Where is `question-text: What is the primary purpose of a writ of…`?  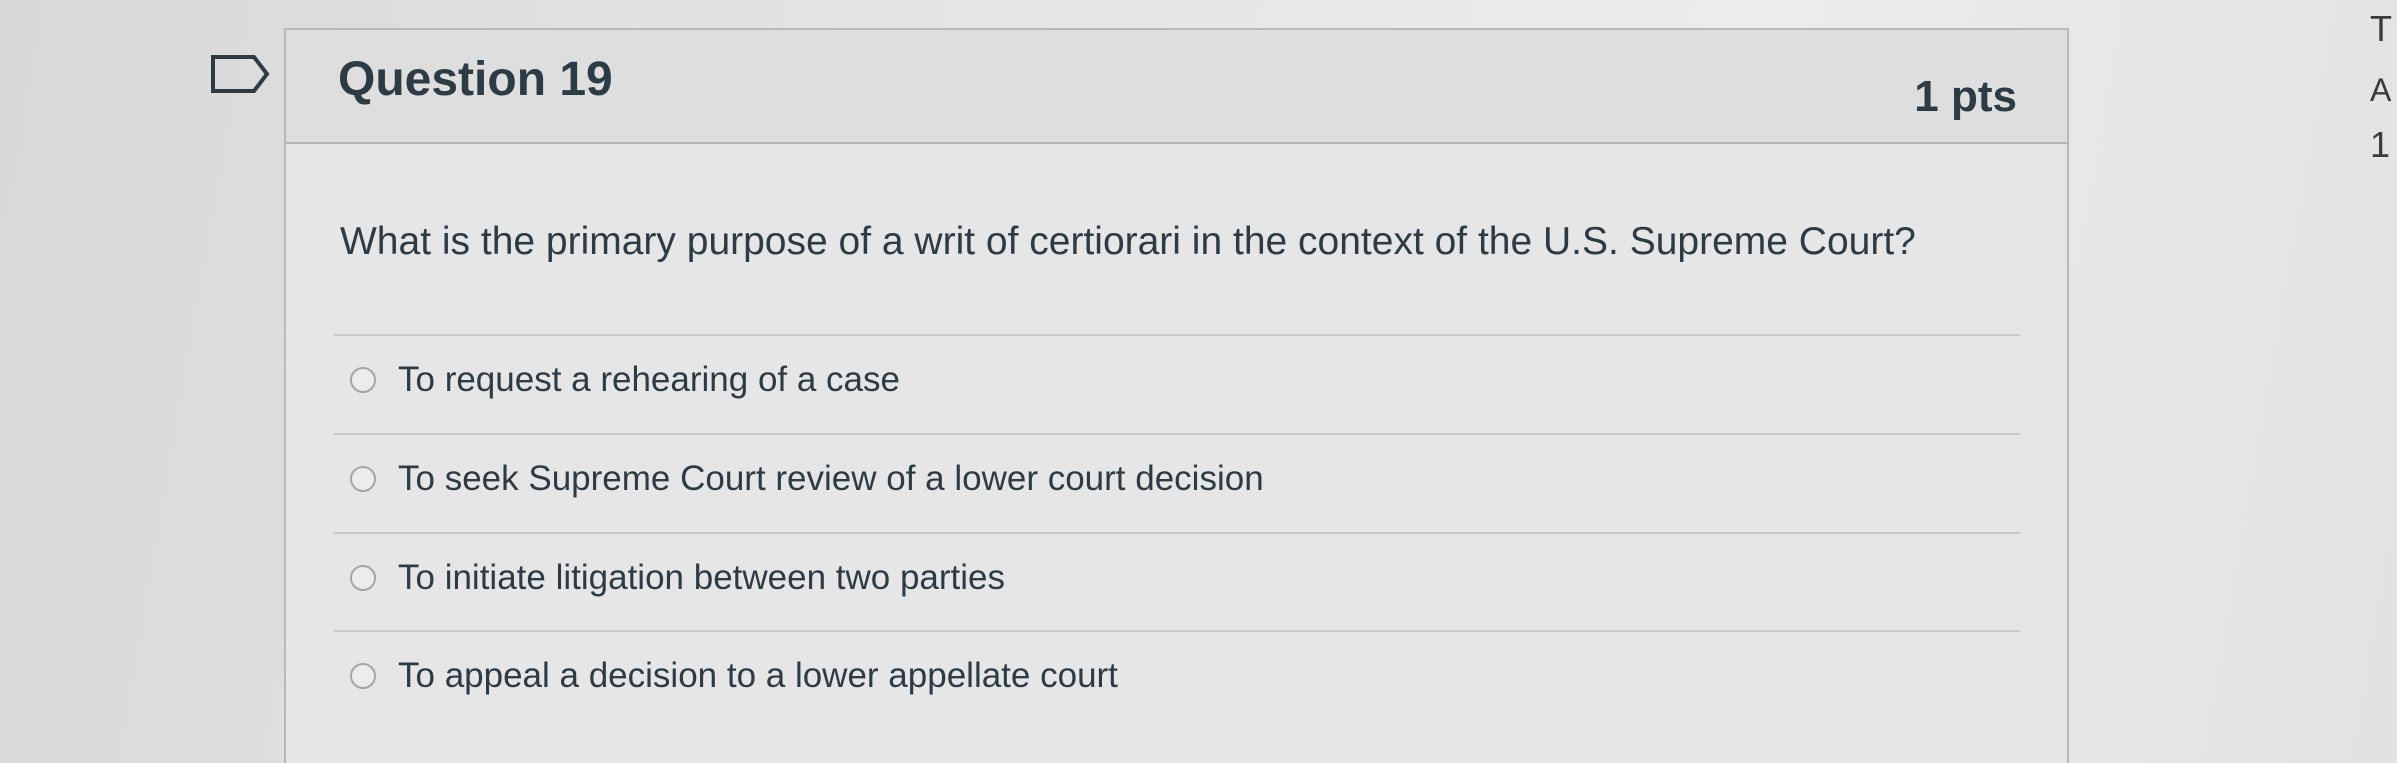 question-text: What is the primary purpose of a writ of… is located at coordinates (1128, 241).